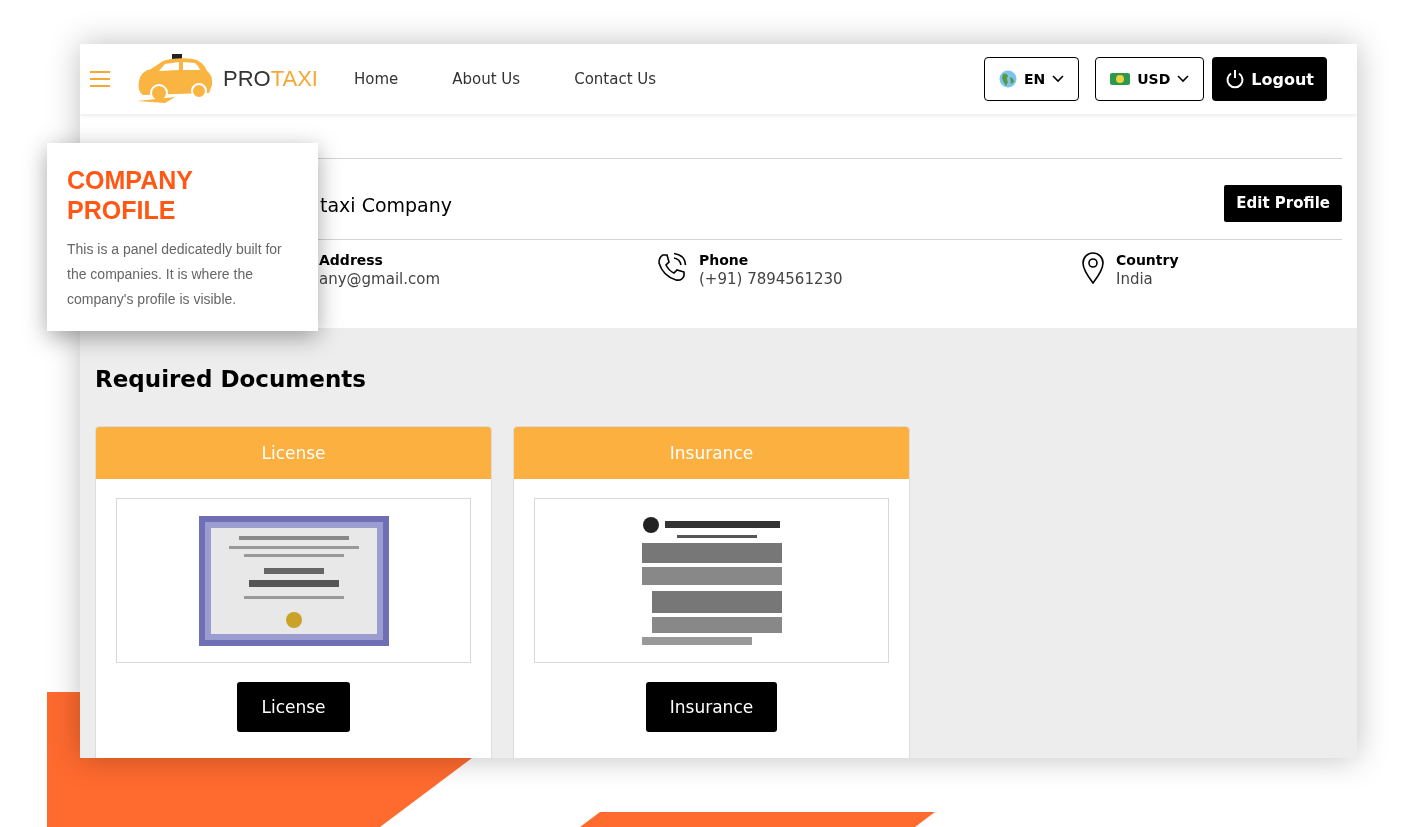 The width and height of the screenshot is (1409, 827). What do you see at coordinates (130, 195) in the screenshot?
I see `callout-title: COMPANY PROFILE` at bounding box center [130, 195].